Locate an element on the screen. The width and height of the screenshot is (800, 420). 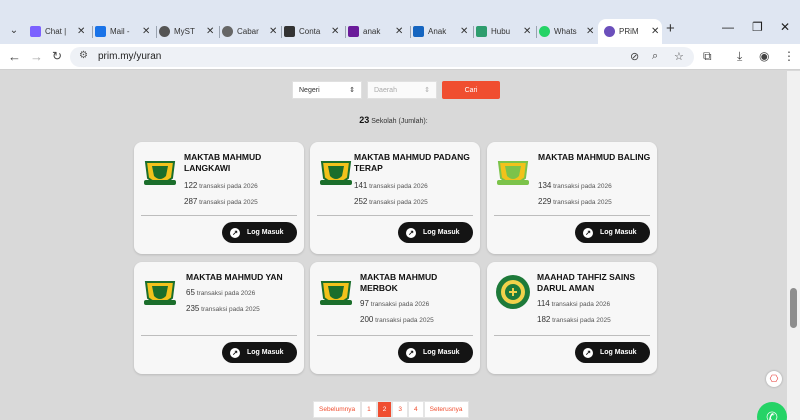
site-info-icon: ⚙ is located at coordinates (83, 55).